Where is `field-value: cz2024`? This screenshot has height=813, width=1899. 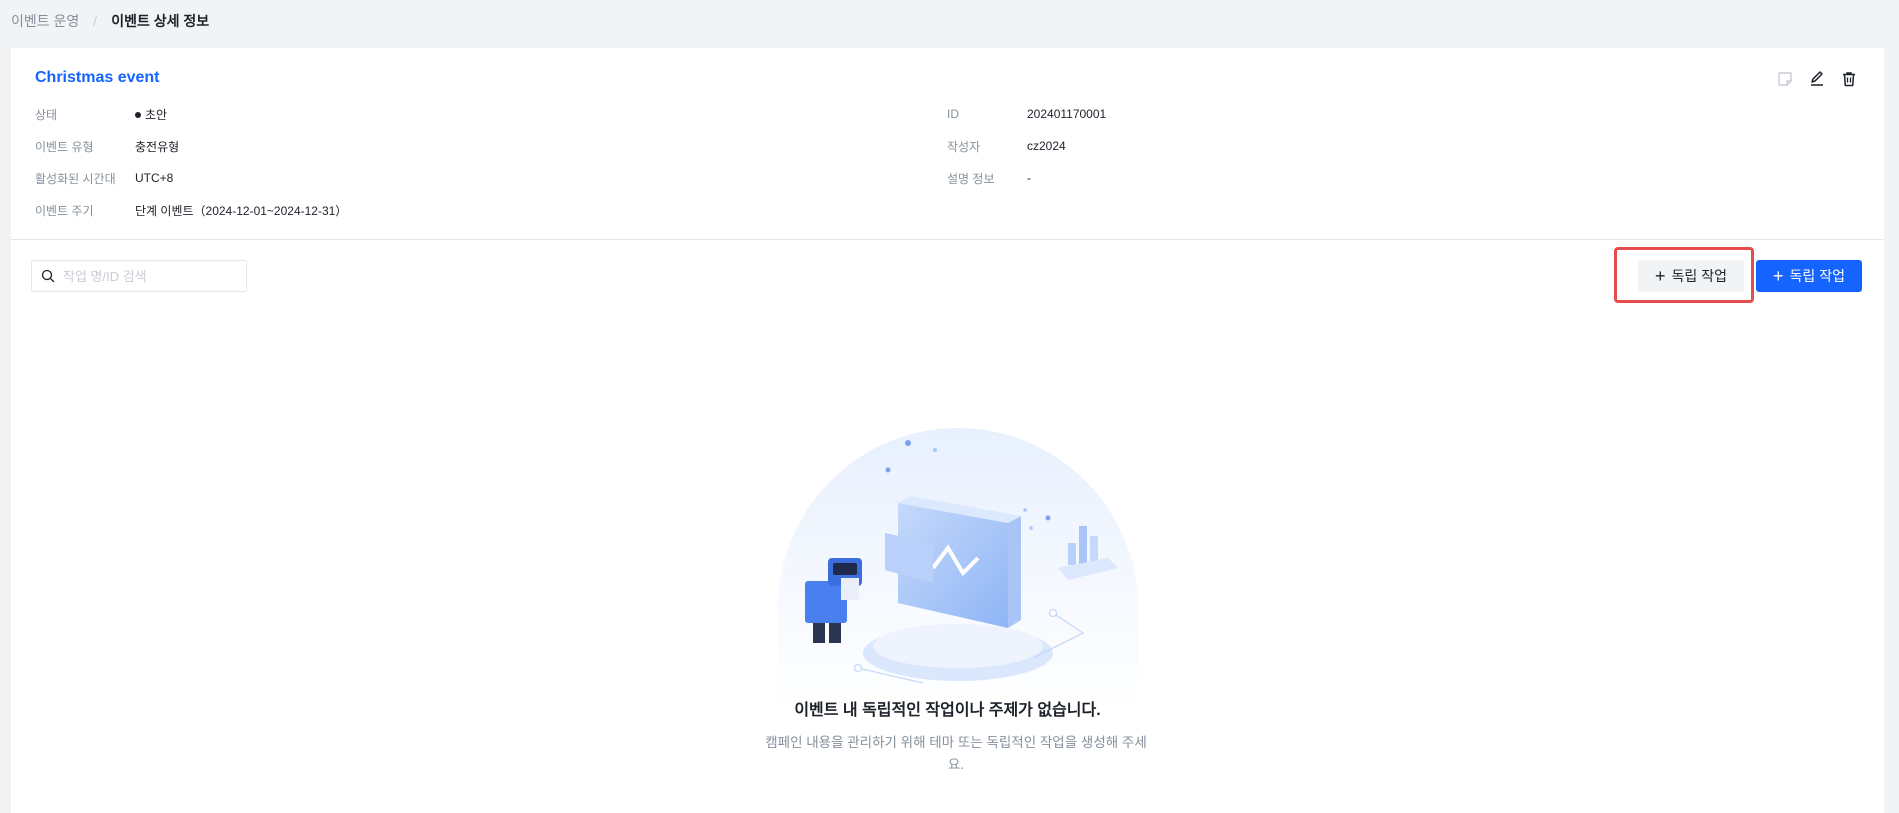
field-value: cz2024 is located at coordinates (1046, 146).